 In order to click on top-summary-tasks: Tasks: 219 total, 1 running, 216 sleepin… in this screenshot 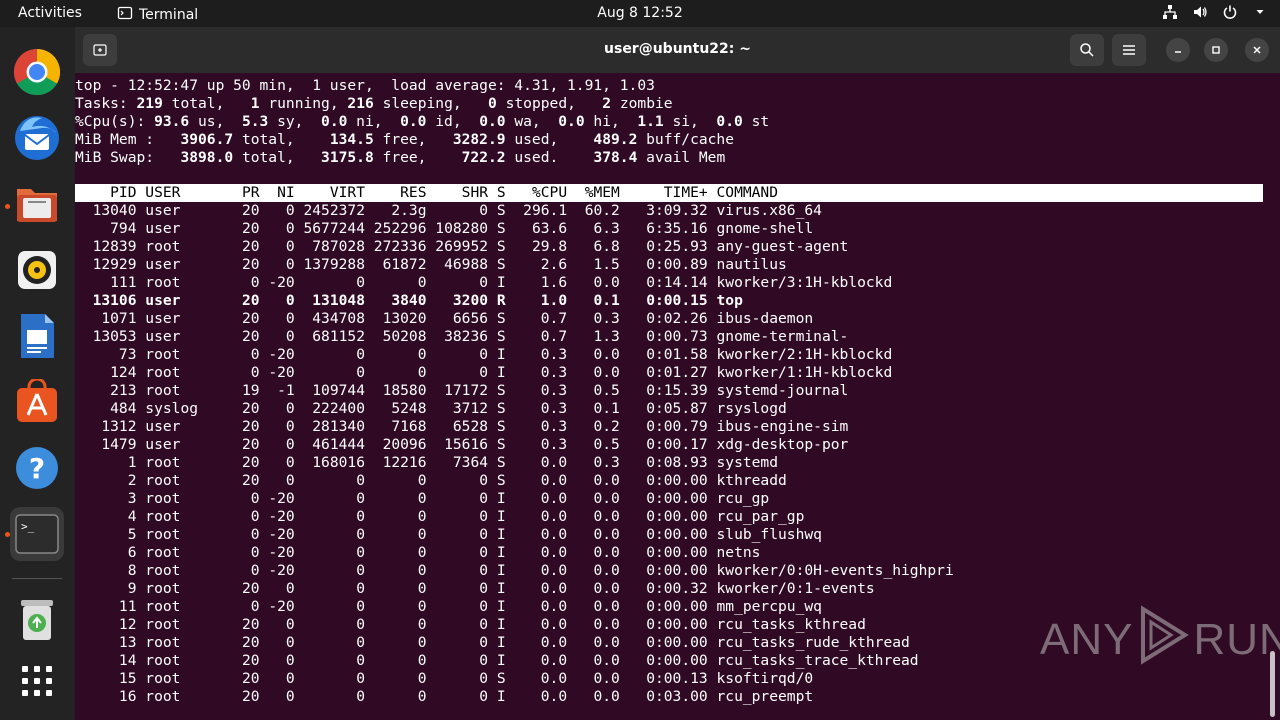, I will do `click(374, 103)`.